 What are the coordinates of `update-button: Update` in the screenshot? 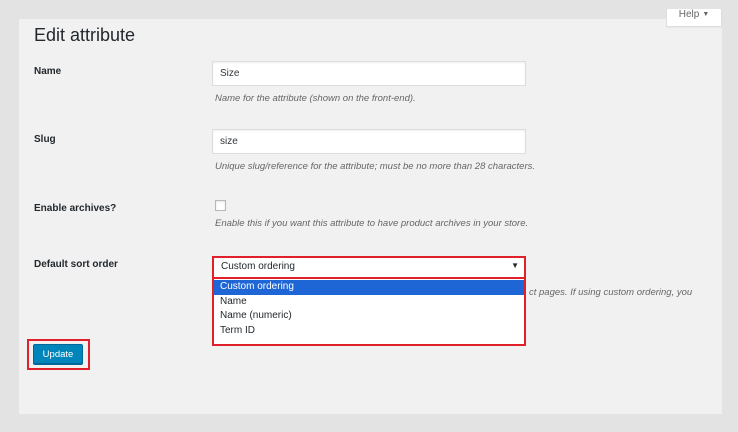 It's located at (58, 354).